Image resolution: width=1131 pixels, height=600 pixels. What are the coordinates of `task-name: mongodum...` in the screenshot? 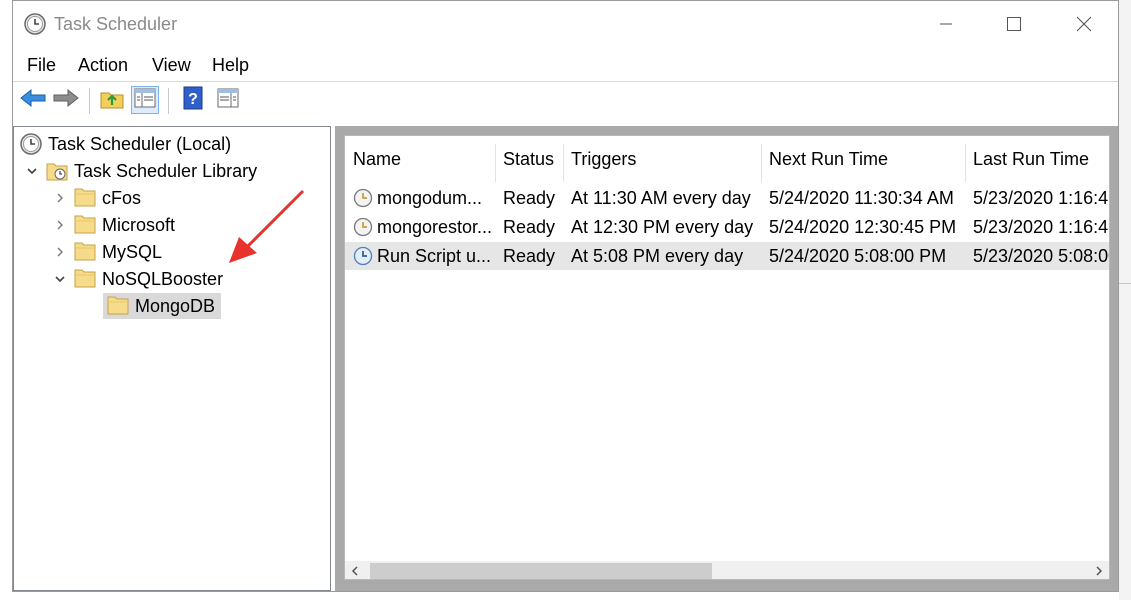 It's located at (430, 197).